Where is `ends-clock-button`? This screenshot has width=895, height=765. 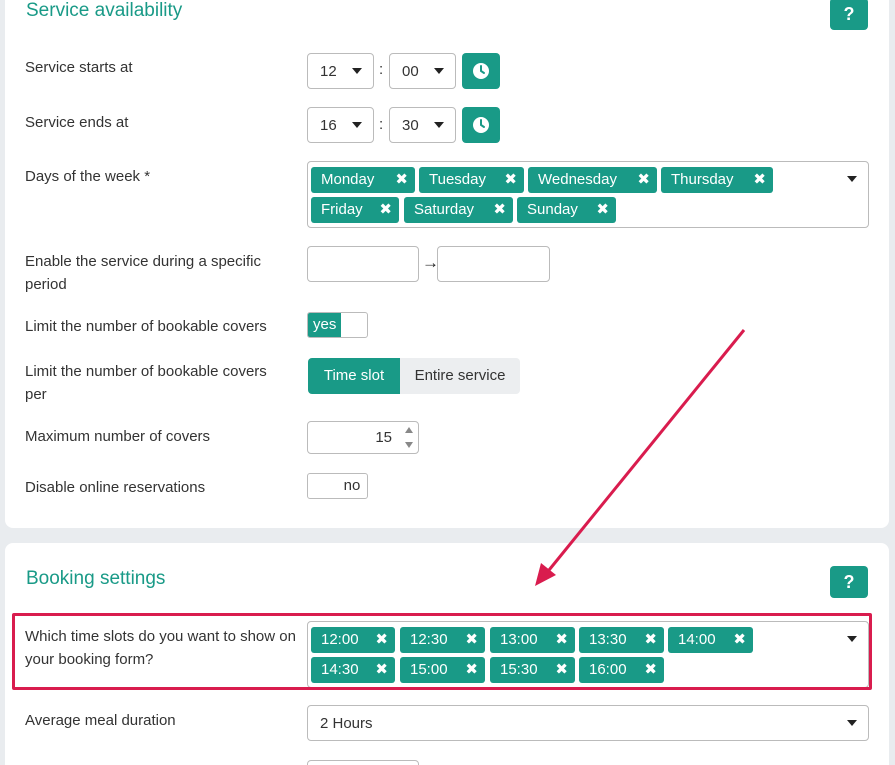 ends-clock-button is located at coordinates (481, 125).